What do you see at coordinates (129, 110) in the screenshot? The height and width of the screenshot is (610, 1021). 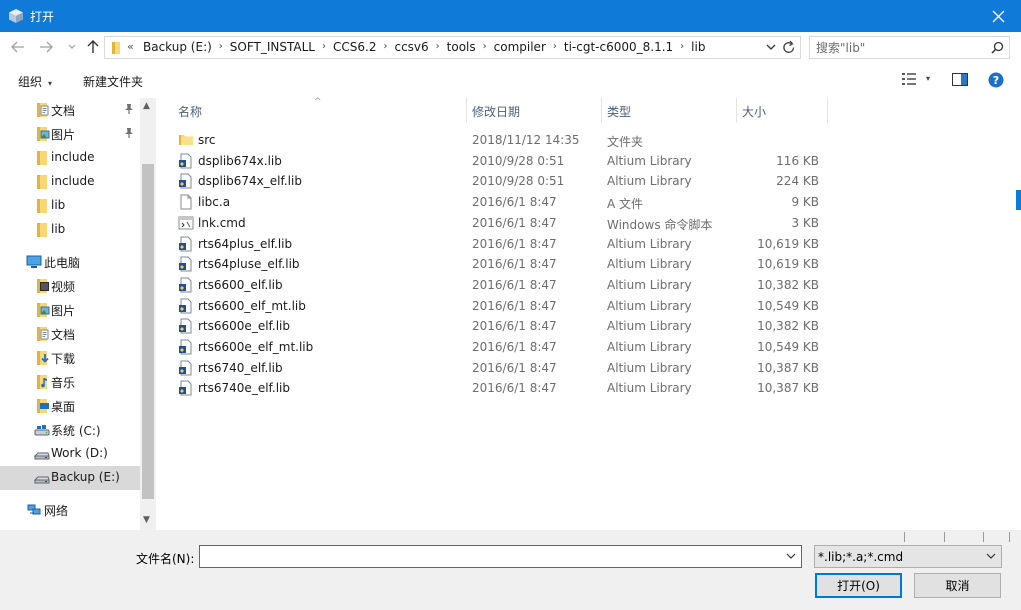 I see `pin-icon` at bounding box center [129, 110].